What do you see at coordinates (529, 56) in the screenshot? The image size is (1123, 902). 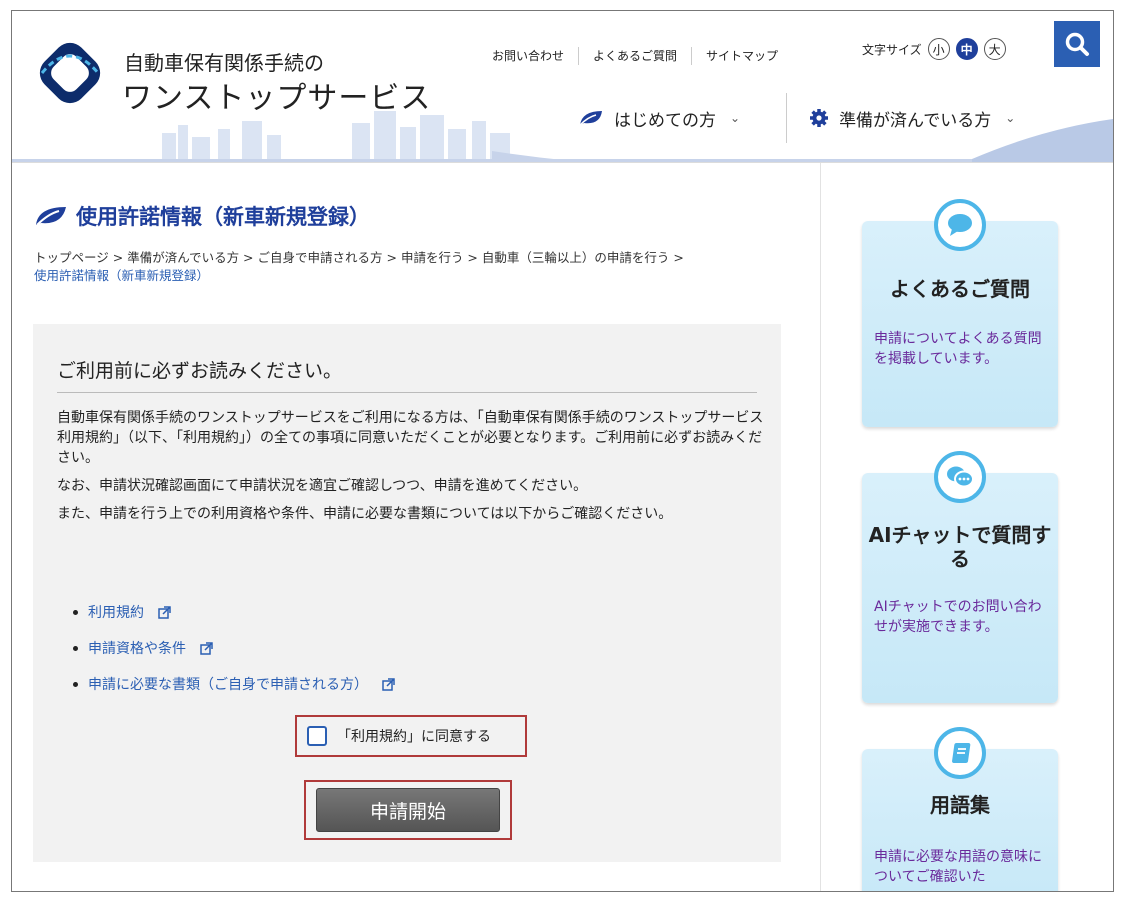 I see `contact-link: お問い合わせ` at bounding box center [529, 56].